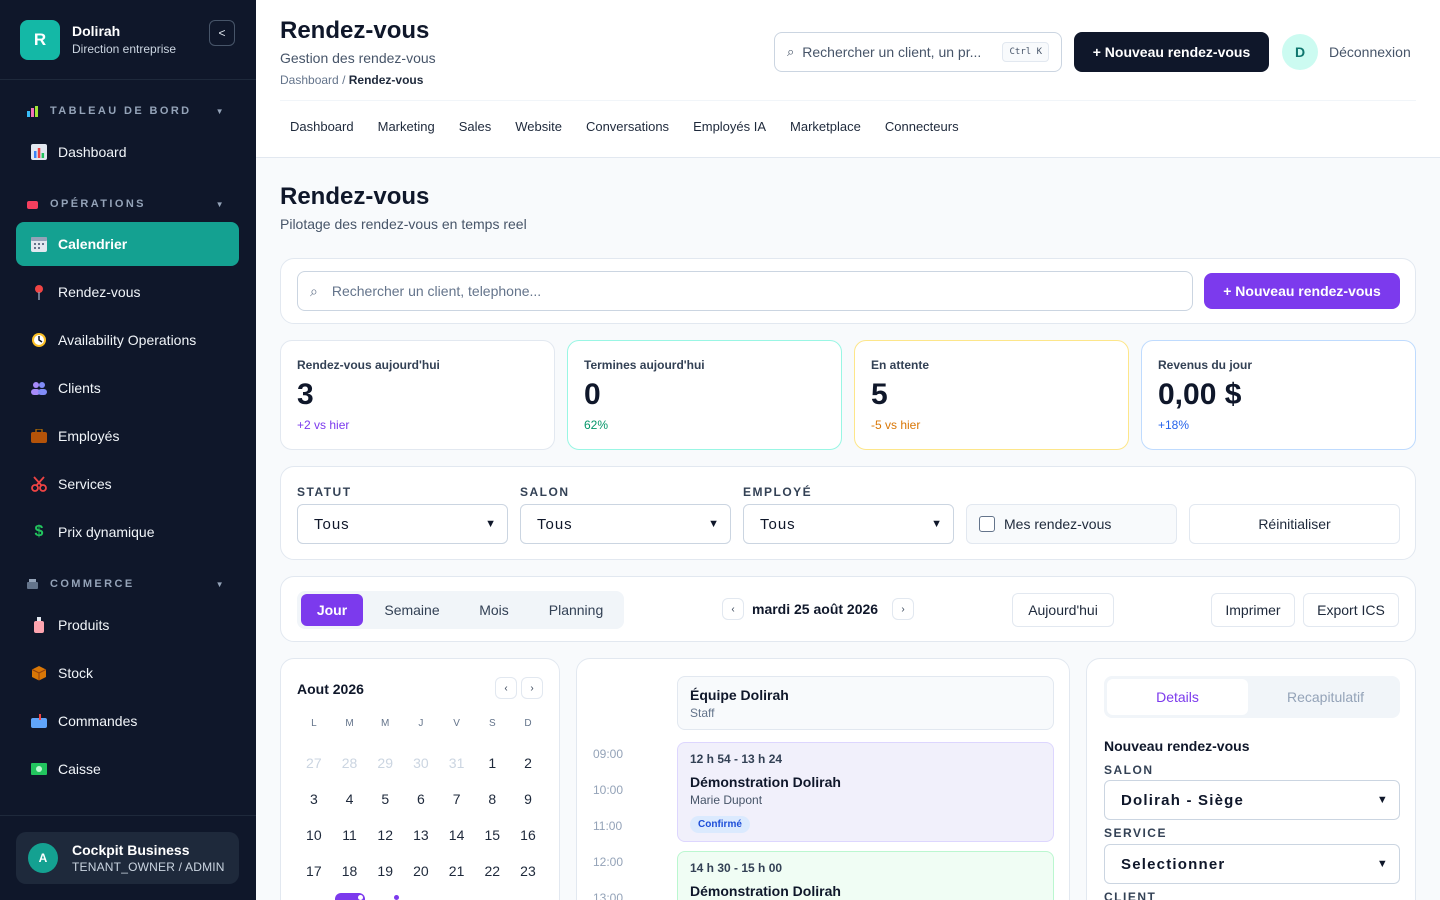  Describe the element at coordinates (385, 799) in the screenshot. I see `calendar-day: 5` at that location.